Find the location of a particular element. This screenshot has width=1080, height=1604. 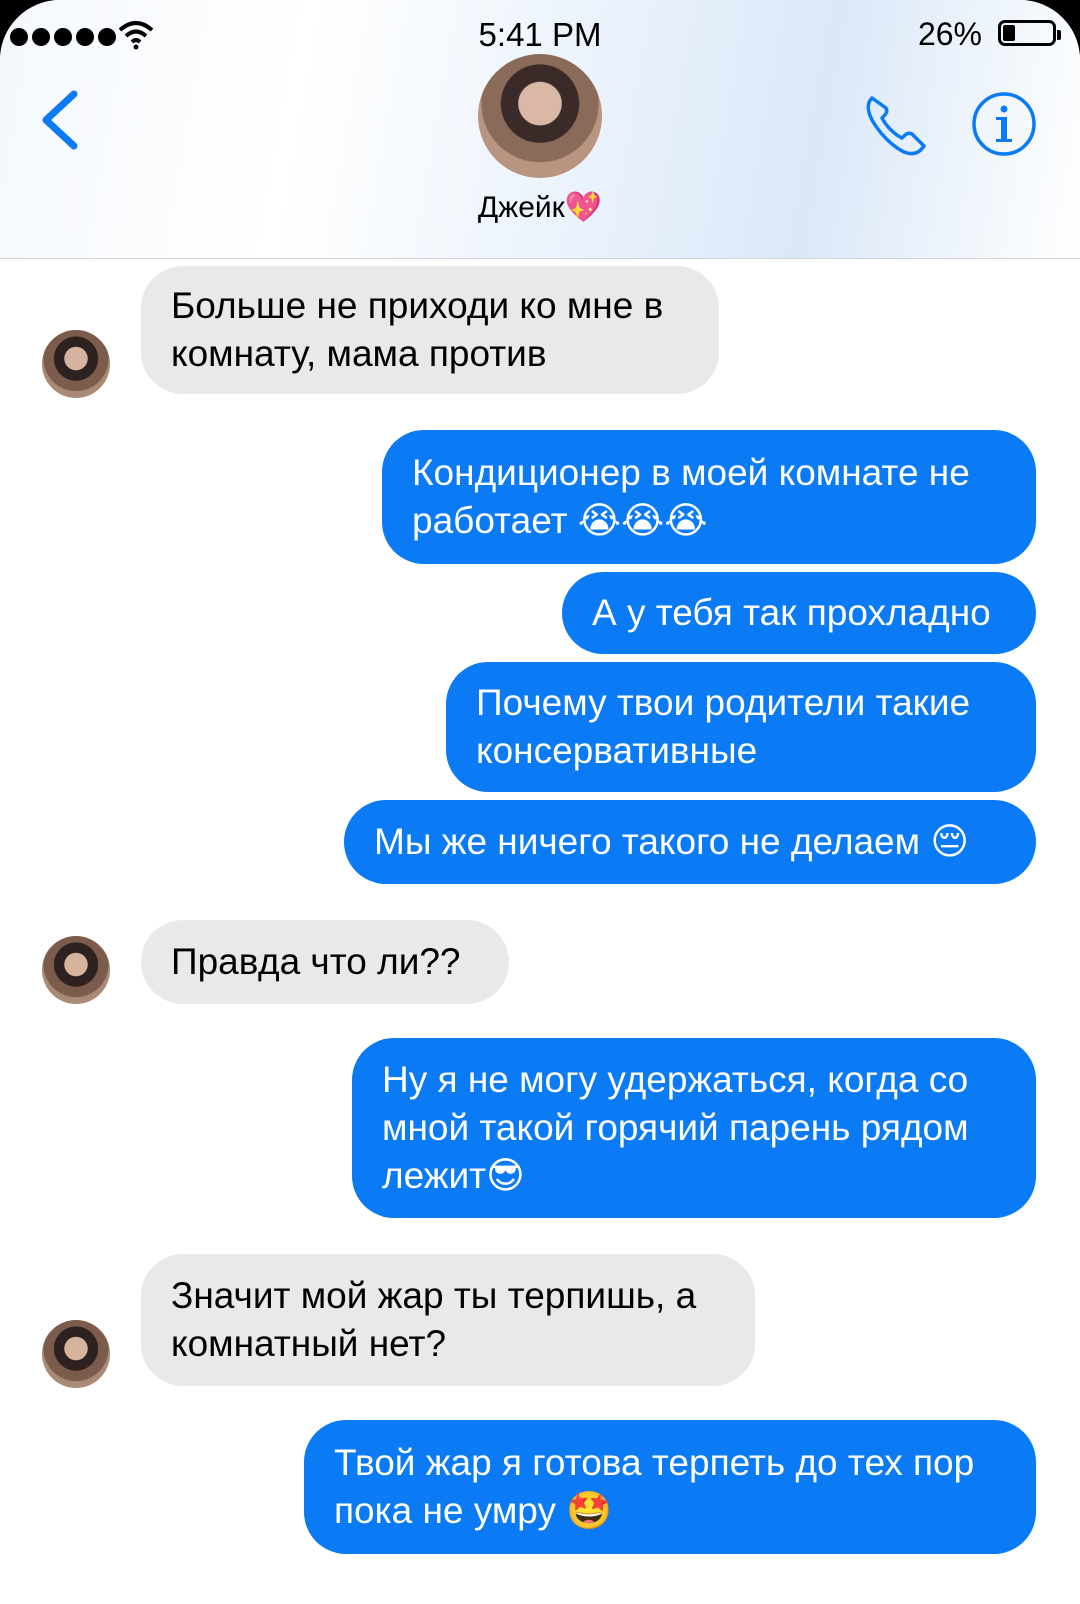

incoming-message: Правда что ли?? is located at coordinates (325, 962).